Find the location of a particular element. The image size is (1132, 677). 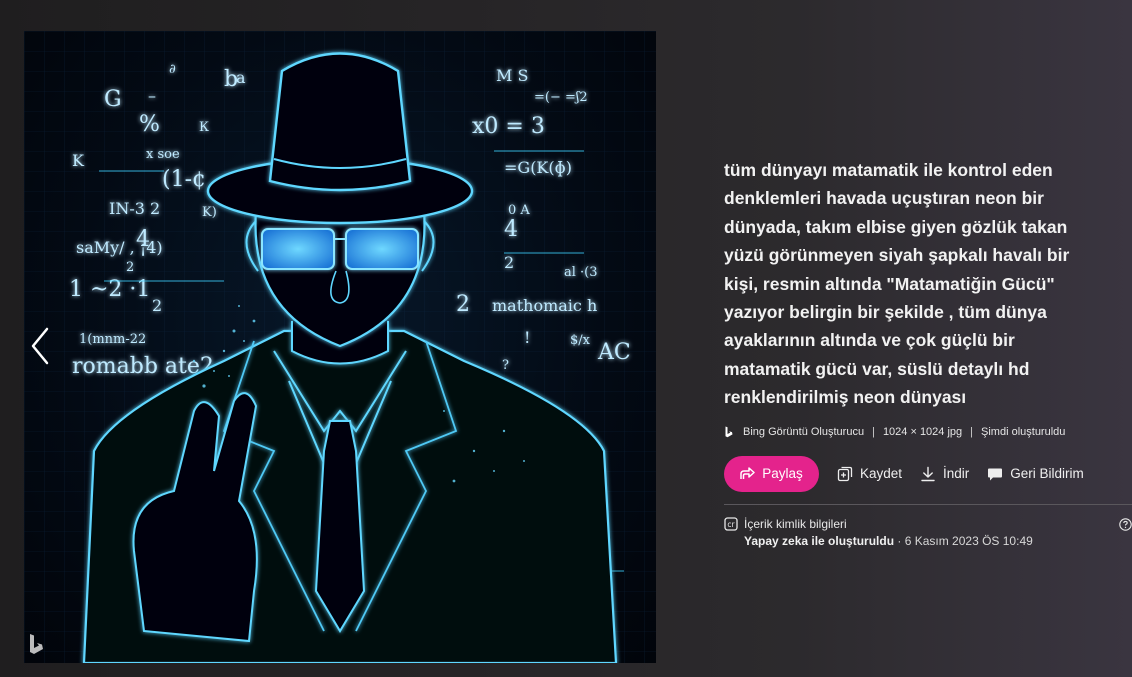

image-formula-text: AC is located at coordinates (614, 352).